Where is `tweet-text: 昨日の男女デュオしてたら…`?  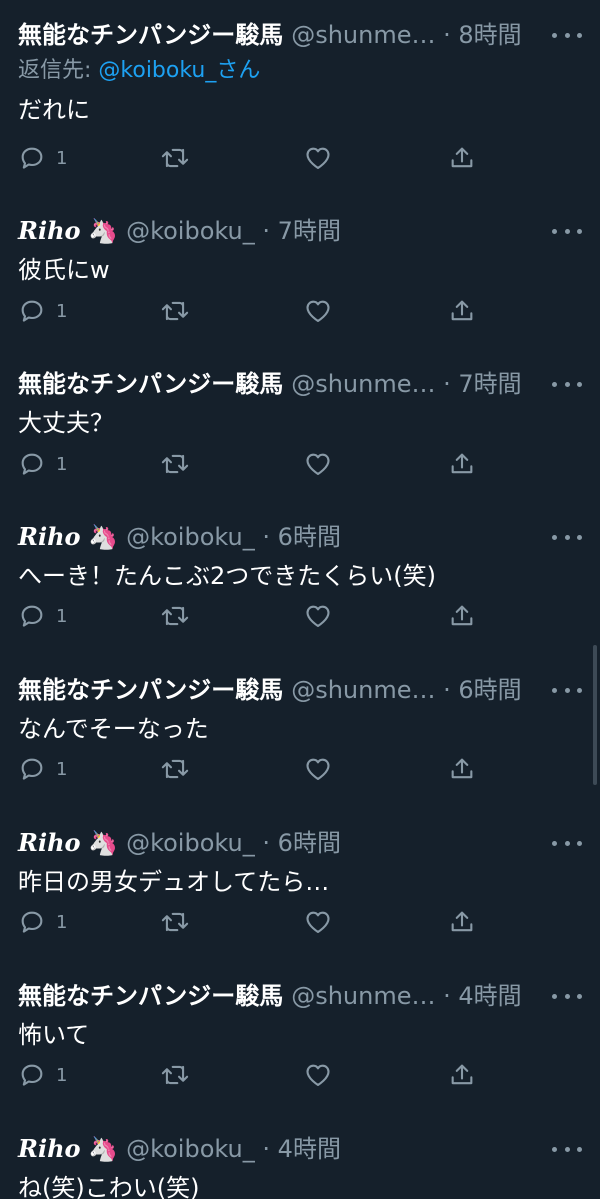
tweet-text: 昨日の男女デュオしてたら… is located at coordinates (174, 882).